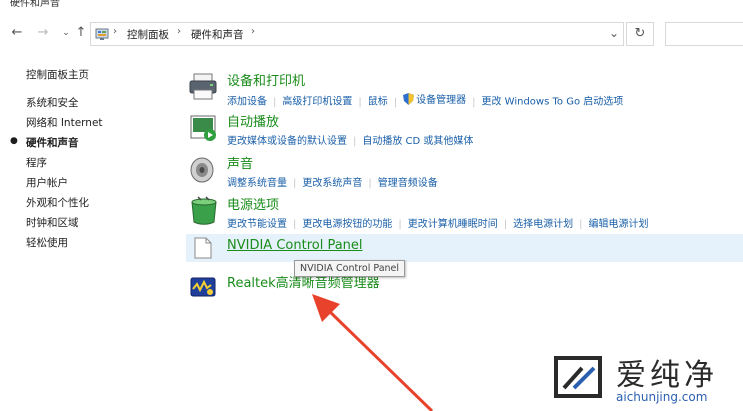  What do you see at coordinates (36, 162) in the screenshot?
I see `sidebar-item-programs: 程序` at bounding box center [36, 162].